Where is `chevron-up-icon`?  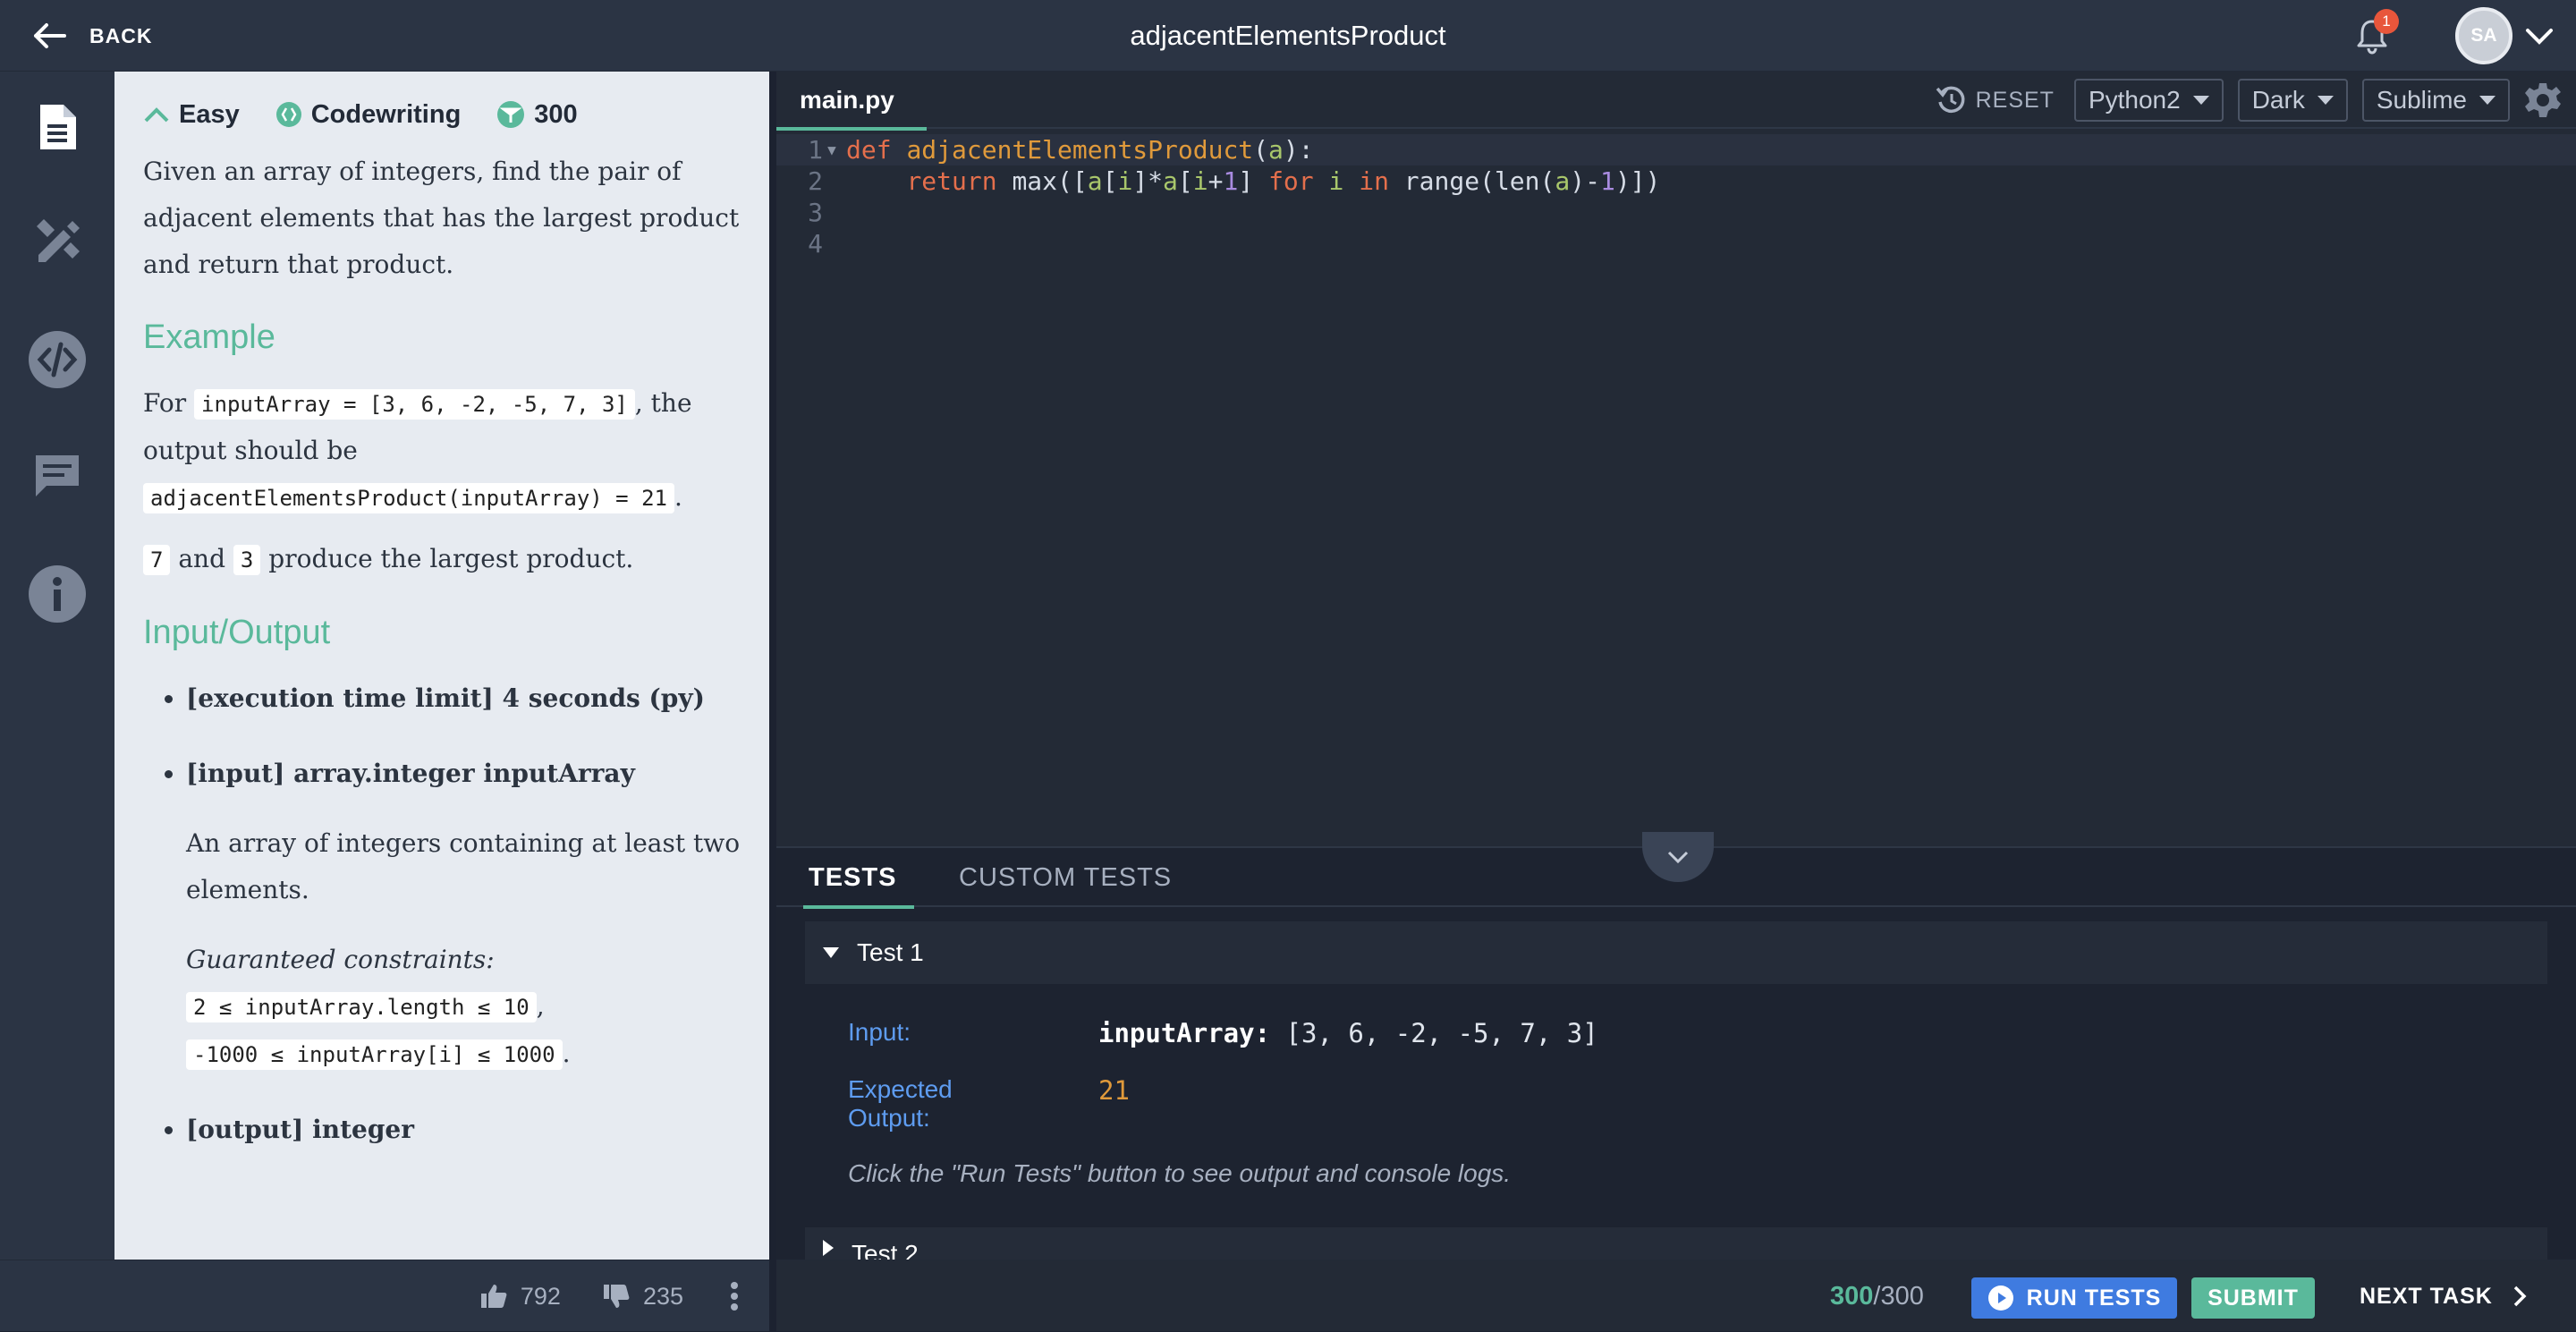
chevron-up-icon is located at coordinates (156, 115).